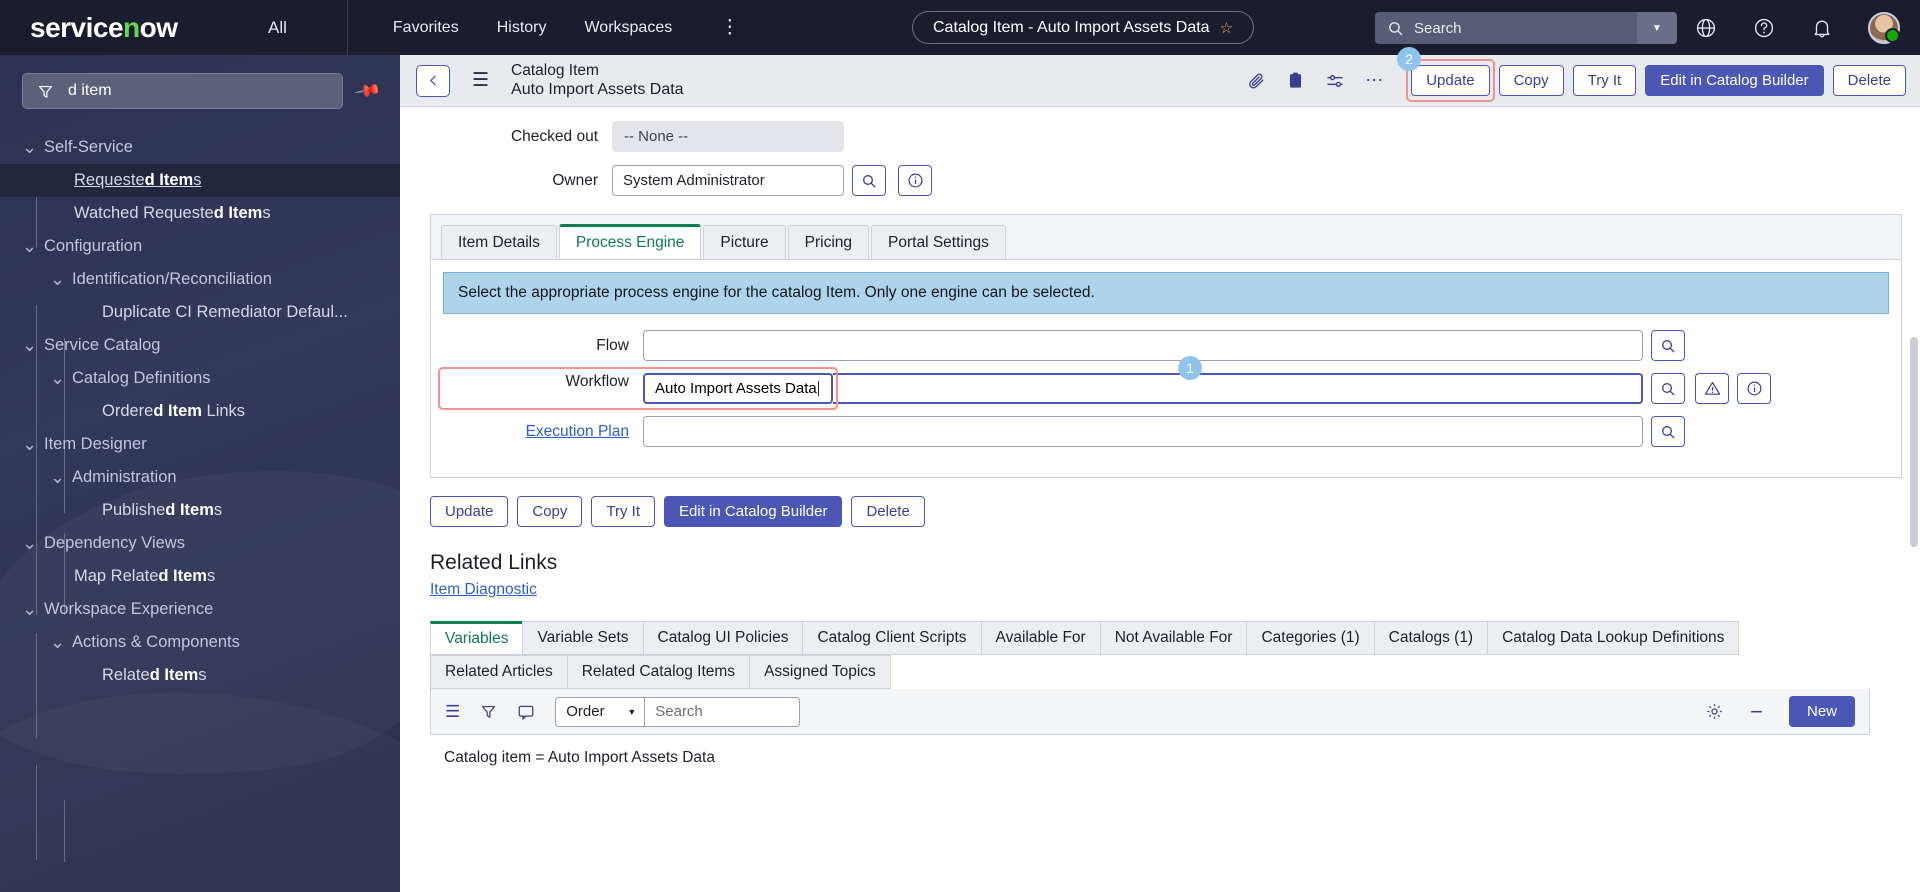 This screenshot has height=892, width=1920. What do you see at coordinates (738, 388) in the screenshot?
I see `workflow-input-left: Auto Import Assets Data` at bounding box center [738, 388].